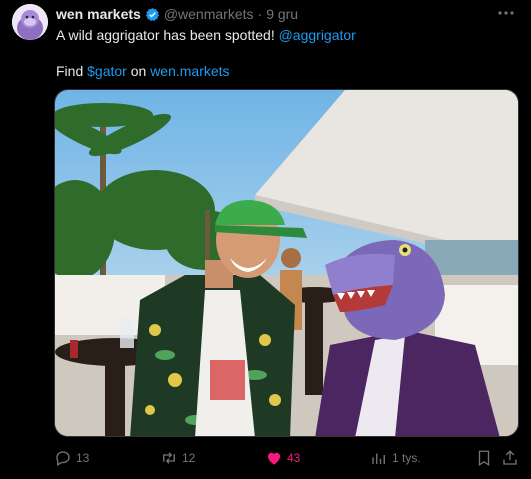 This screenshot has height=479, width=531. Describe the element at coordinates (189, 71) in the screenshot. I see `website-link: wen.markets` at that location.